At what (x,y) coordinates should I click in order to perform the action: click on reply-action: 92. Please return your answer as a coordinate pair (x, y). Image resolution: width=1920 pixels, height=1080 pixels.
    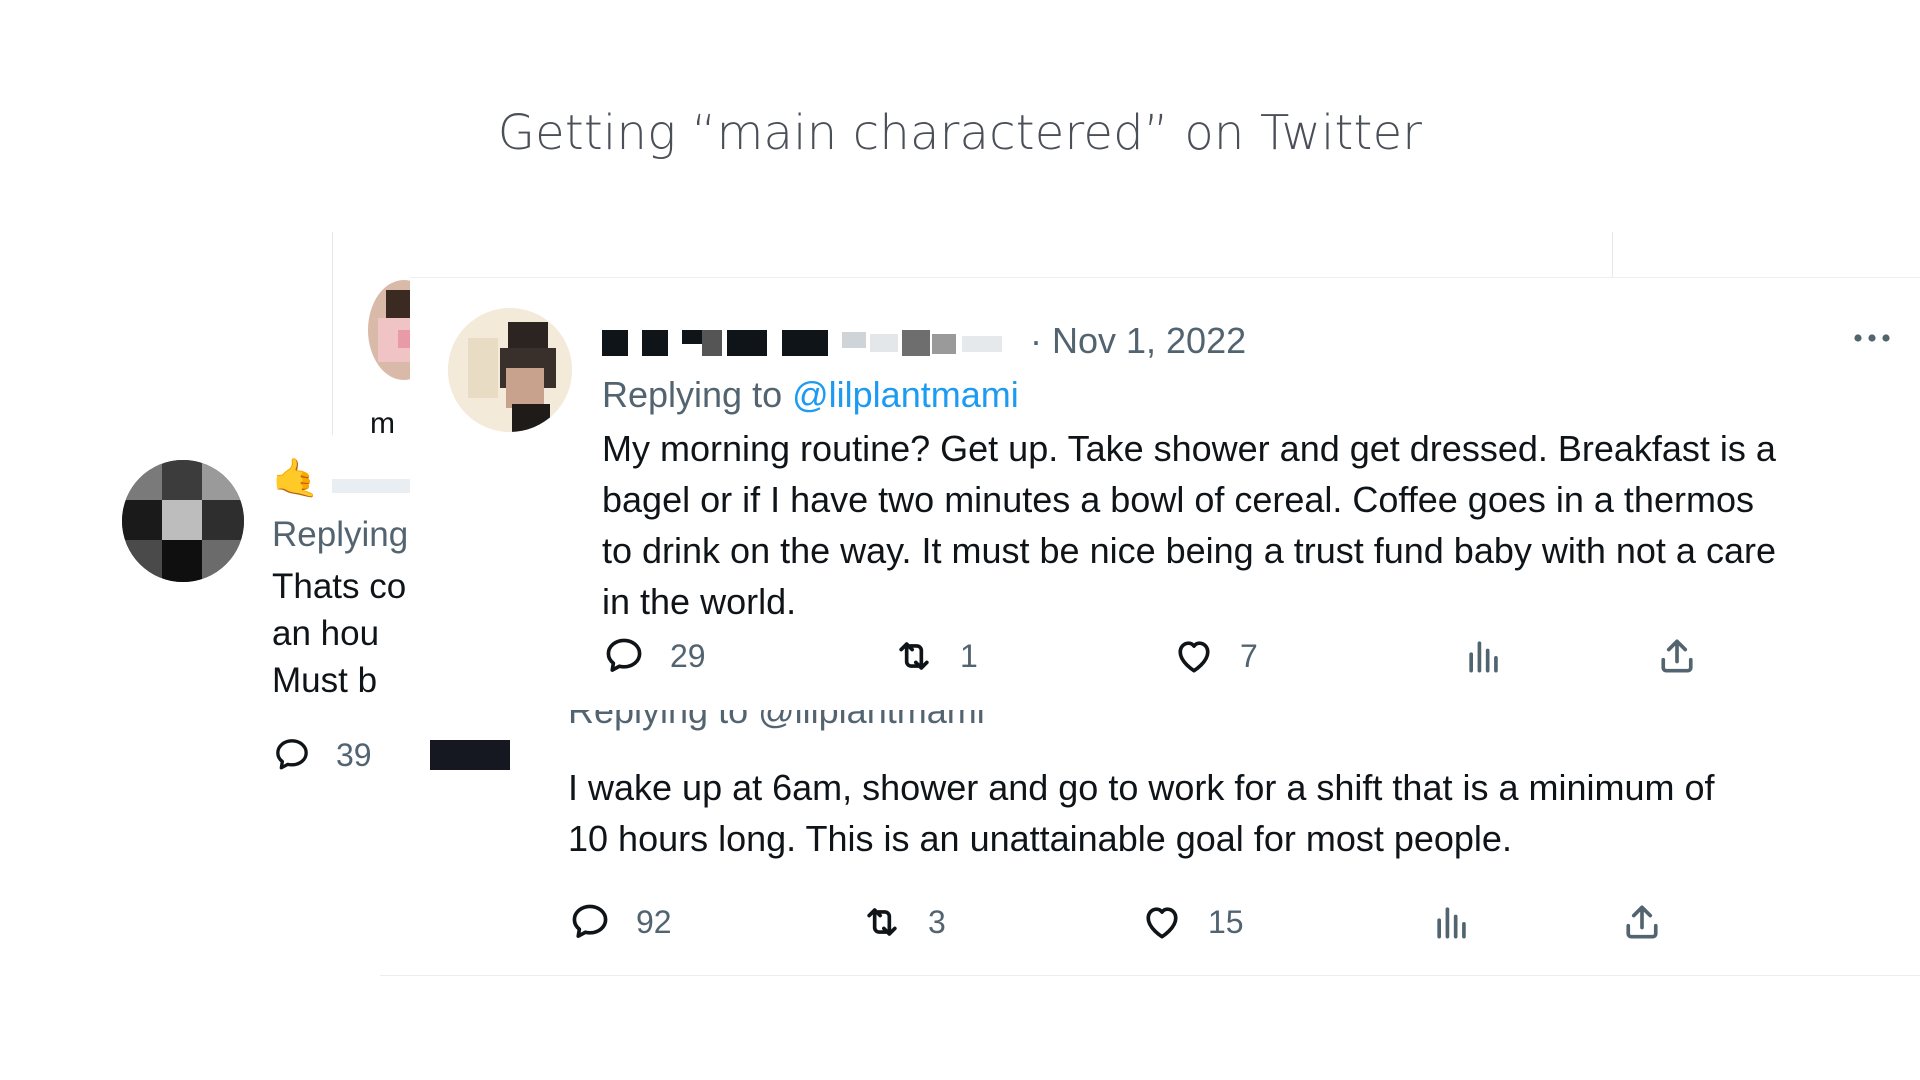
    Looking at the image, I should click on (620, 922).